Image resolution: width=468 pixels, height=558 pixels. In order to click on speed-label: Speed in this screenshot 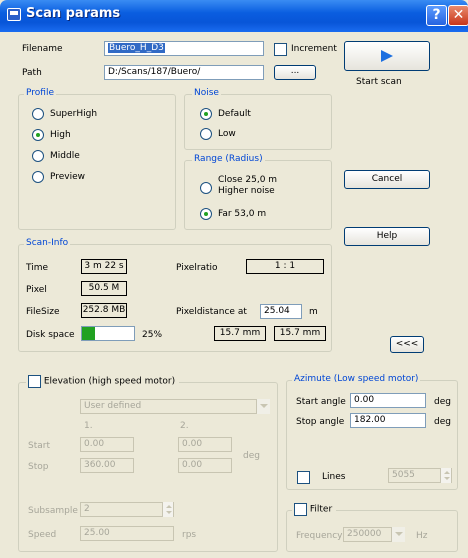, I will do `click(42, 535)`.